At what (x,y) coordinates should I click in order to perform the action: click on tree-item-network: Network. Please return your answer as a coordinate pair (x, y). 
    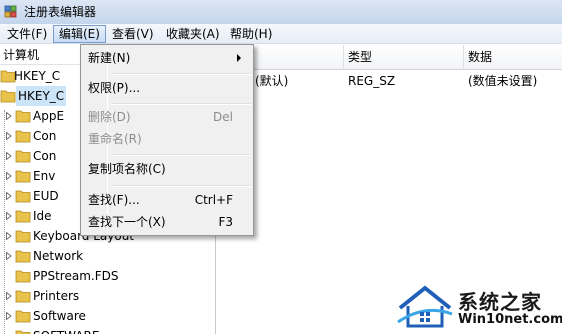
    Looking at the image, I should click on (107, 256).